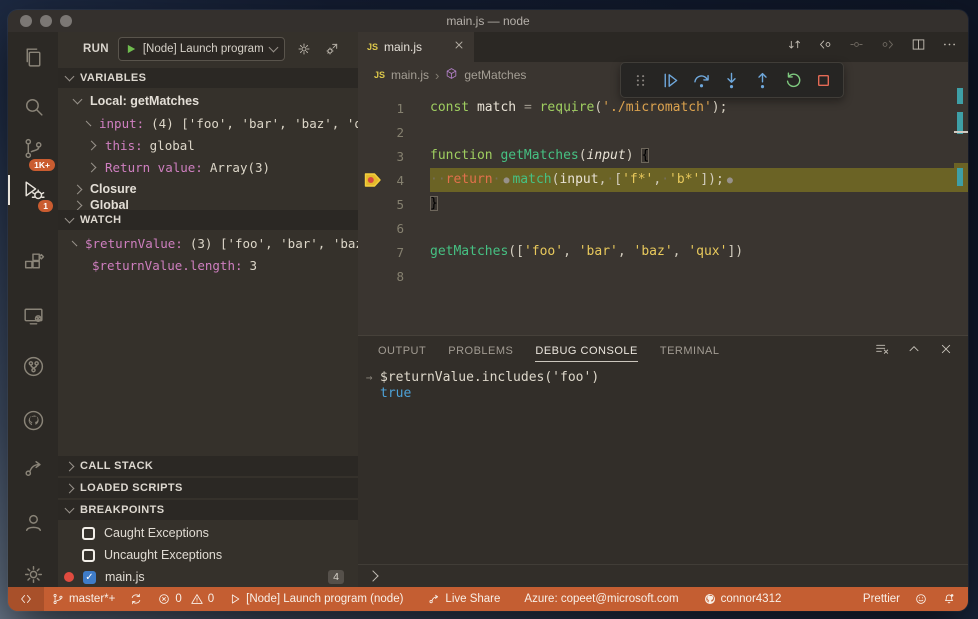  I want to click on source-control-icon: 1K+, so click(33, 149).